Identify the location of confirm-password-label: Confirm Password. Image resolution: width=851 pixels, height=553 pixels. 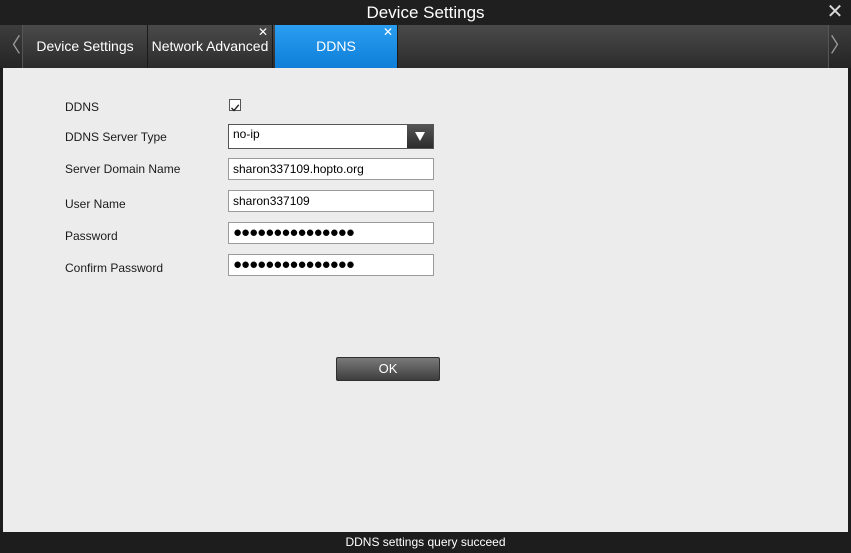
(114, 268).